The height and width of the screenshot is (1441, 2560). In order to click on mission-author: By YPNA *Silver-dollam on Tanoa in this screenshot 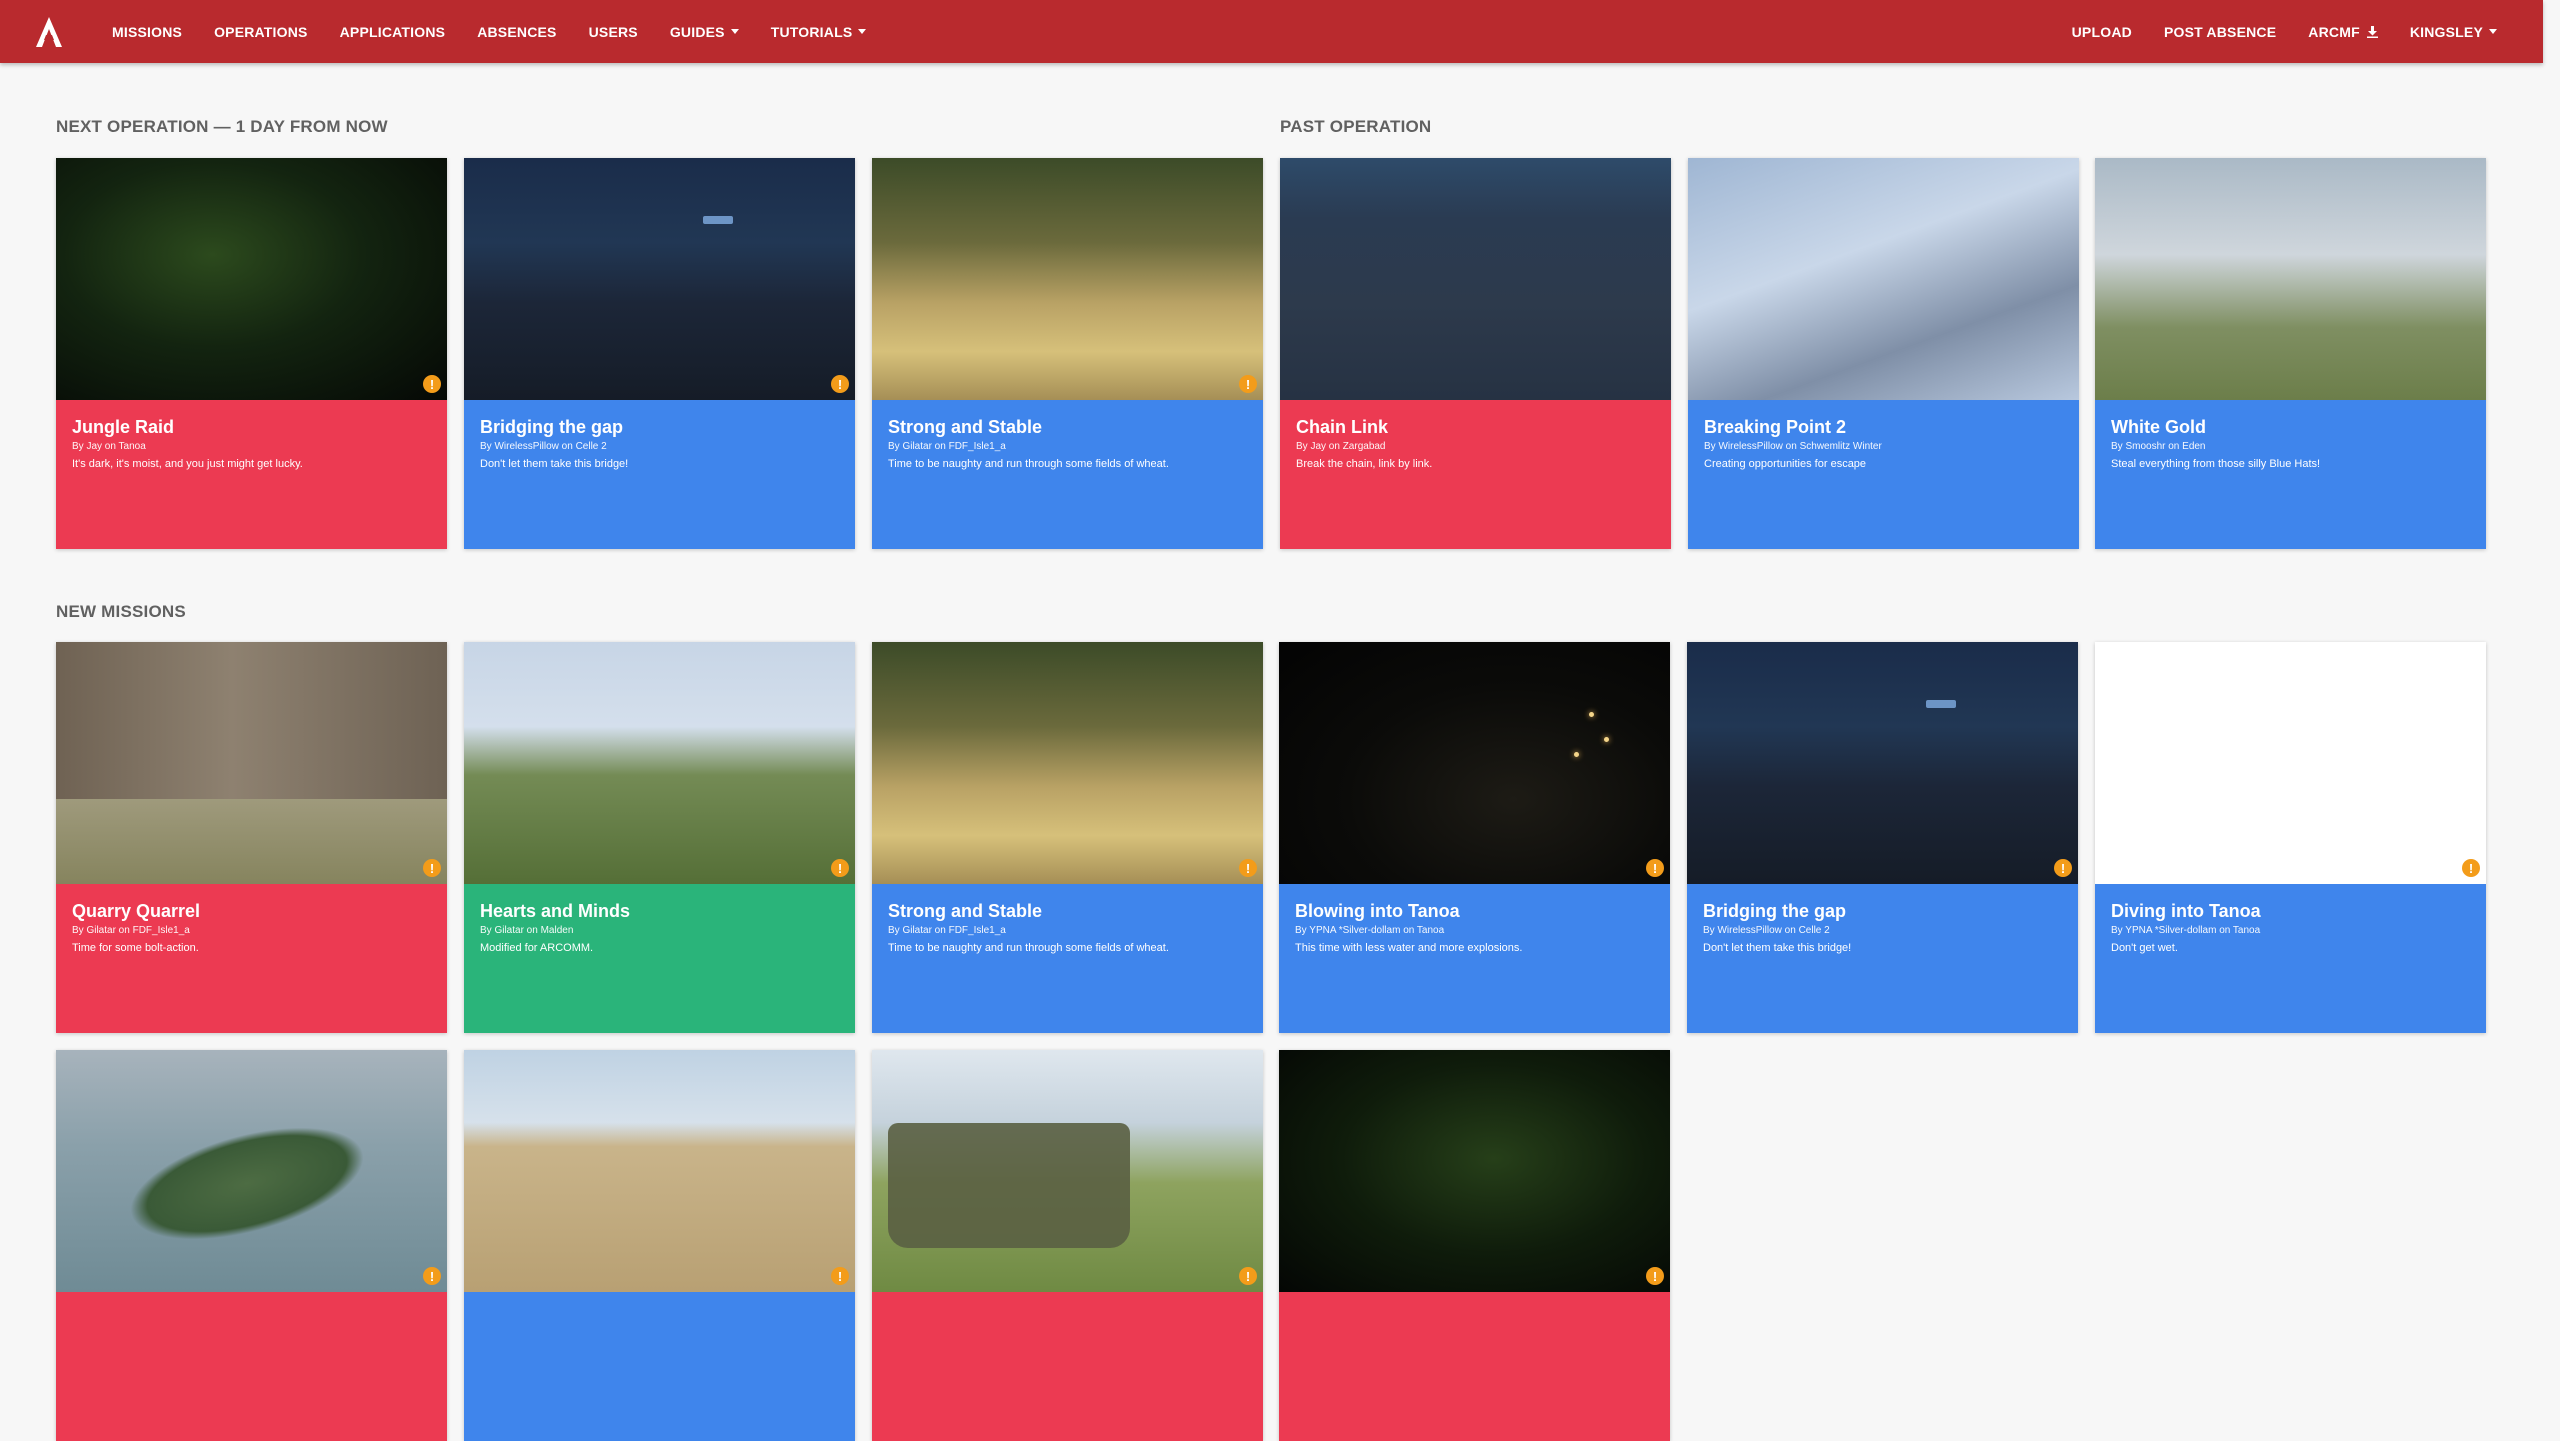, I will do `click(2186, 930)`.